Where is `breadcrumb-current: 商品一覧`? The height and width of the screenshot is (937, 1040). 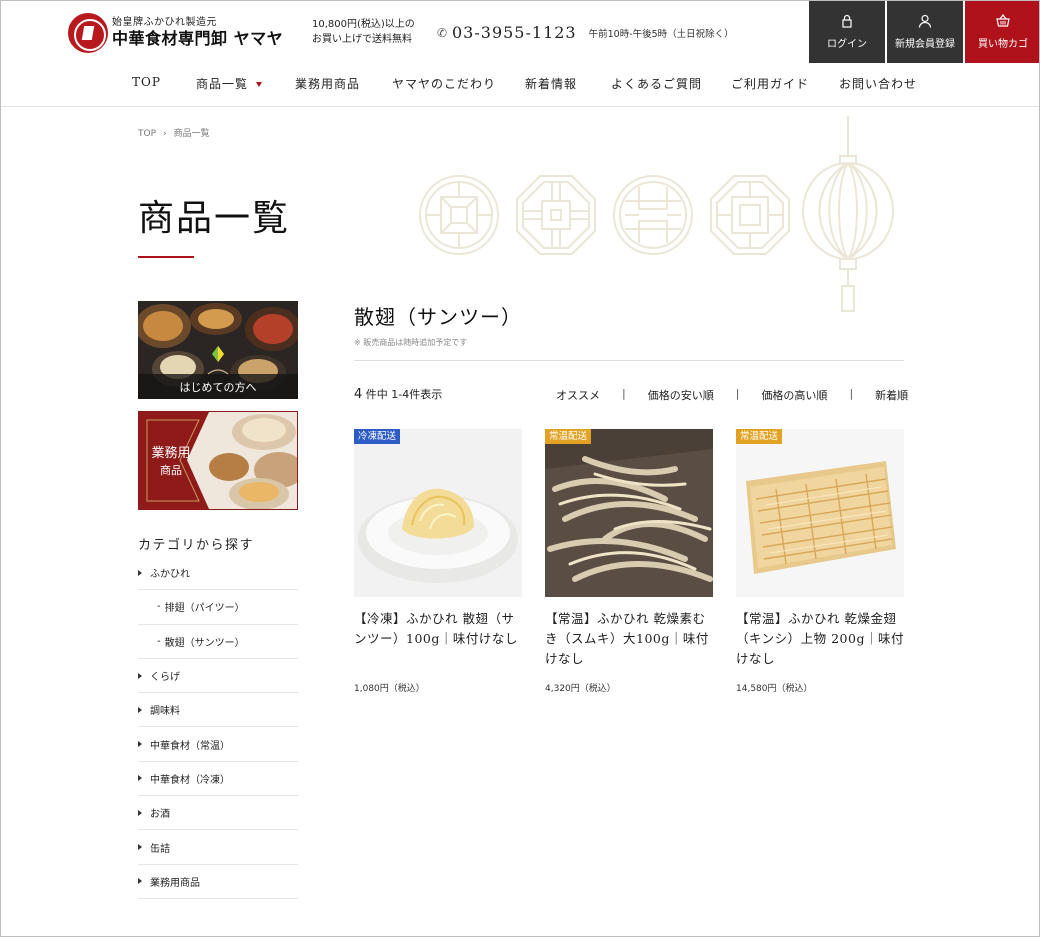
breadcrumb-current: 商品一覧 is located at coordinates (191, 134).